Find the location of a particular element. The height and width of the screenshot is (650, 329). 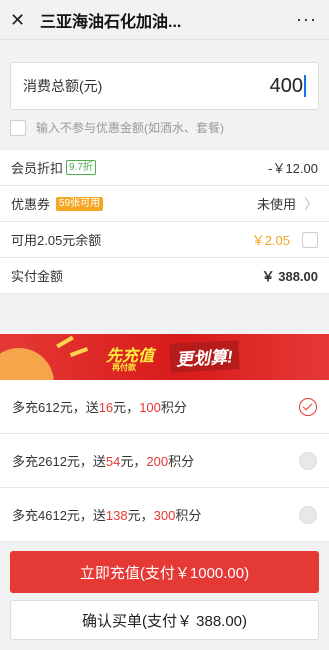

banner-sun-graphic is located at coordinates (27, 364).